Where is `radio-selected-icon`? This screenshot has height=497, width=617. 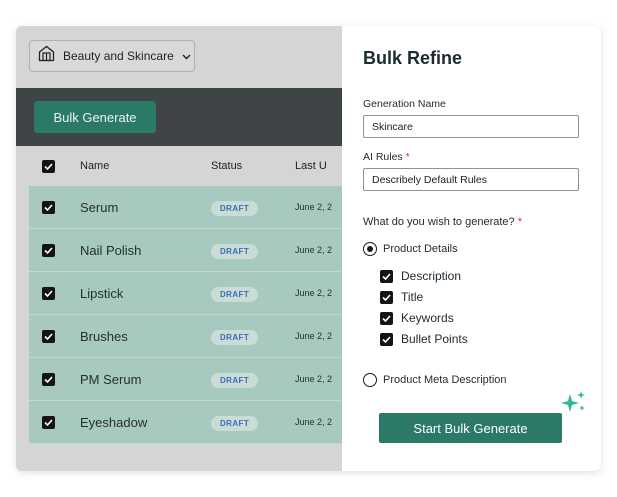
radio-selected-icon is located at coordinates (370, 249).